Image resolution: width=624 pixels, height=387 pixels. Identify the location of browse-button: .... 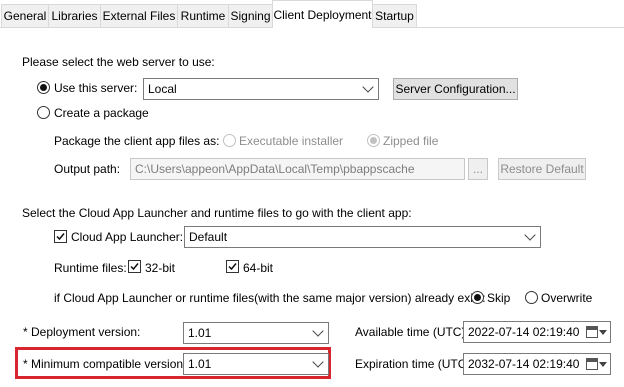
(478, 169).